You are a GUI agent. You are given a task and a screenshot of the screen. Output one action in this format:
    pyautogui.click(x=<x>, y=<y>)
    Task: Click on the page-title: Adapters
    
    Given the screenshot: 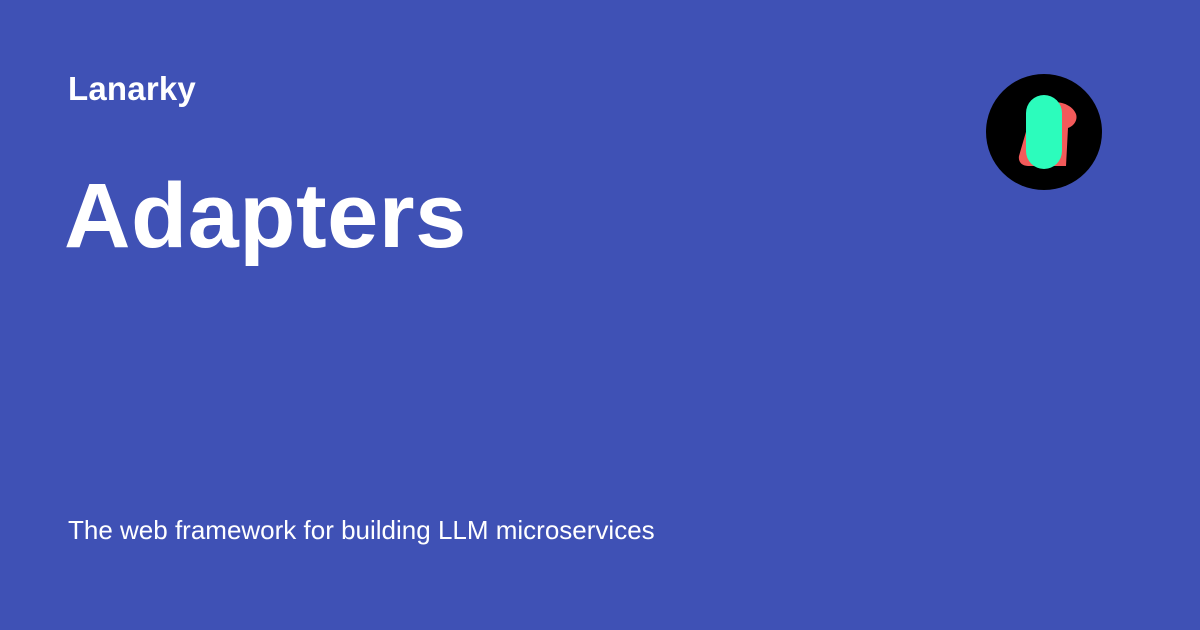 What is the action you would take?
    pyautogui.click(x=265, y=216)
    